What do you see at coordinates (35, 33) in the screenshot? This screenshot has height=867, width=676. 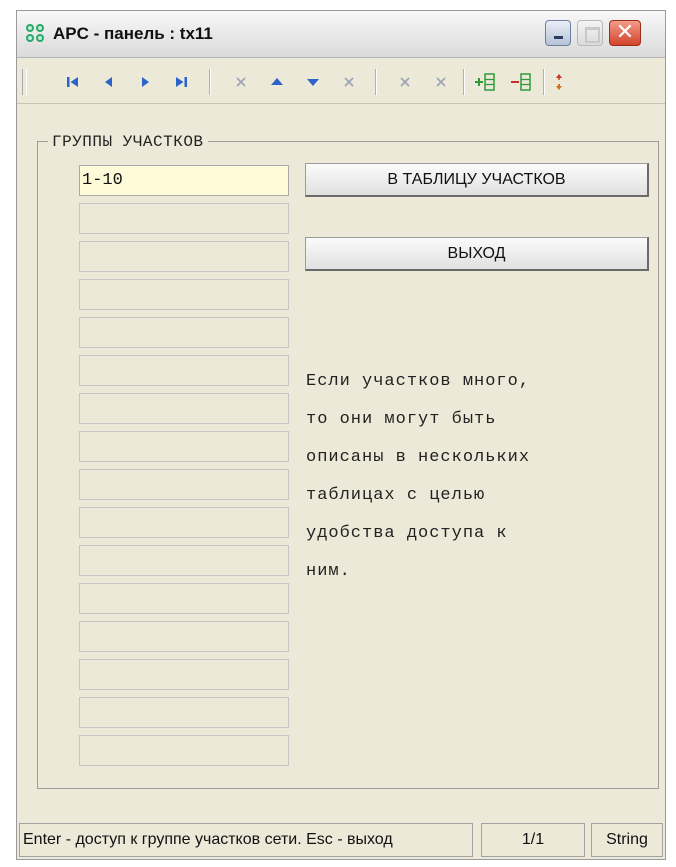 I see `app-icon` at bounding box center [35, 33].